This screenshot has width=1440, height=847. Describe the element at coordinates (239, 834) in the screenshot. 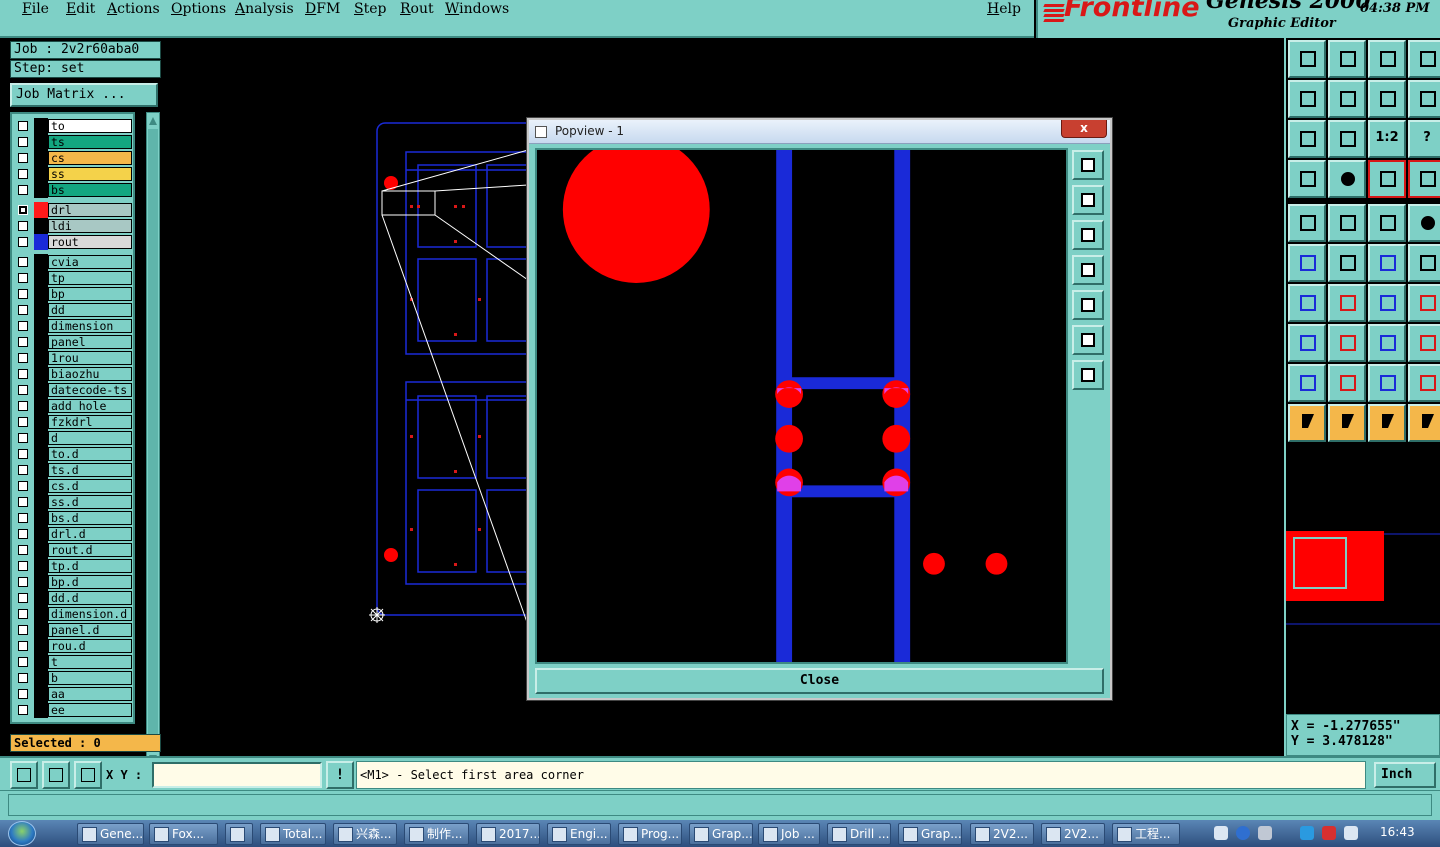

I see `taskbar-item` at that location.